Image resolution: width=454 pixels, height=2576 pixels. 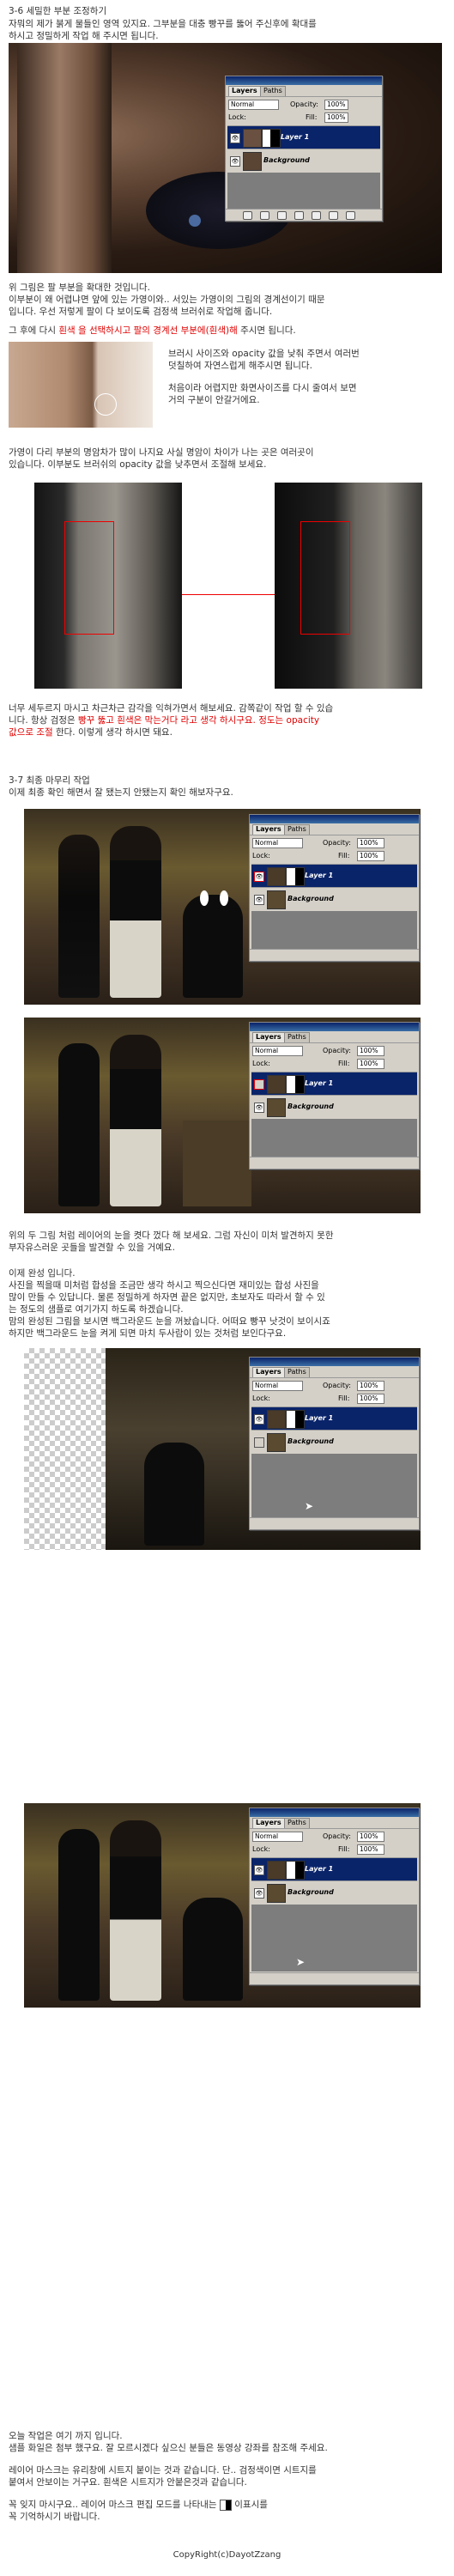 What do you see at coordinates (334, 1813) in the screenshot?
I see `panel-titlebar` at bounding box center [334, 1813].